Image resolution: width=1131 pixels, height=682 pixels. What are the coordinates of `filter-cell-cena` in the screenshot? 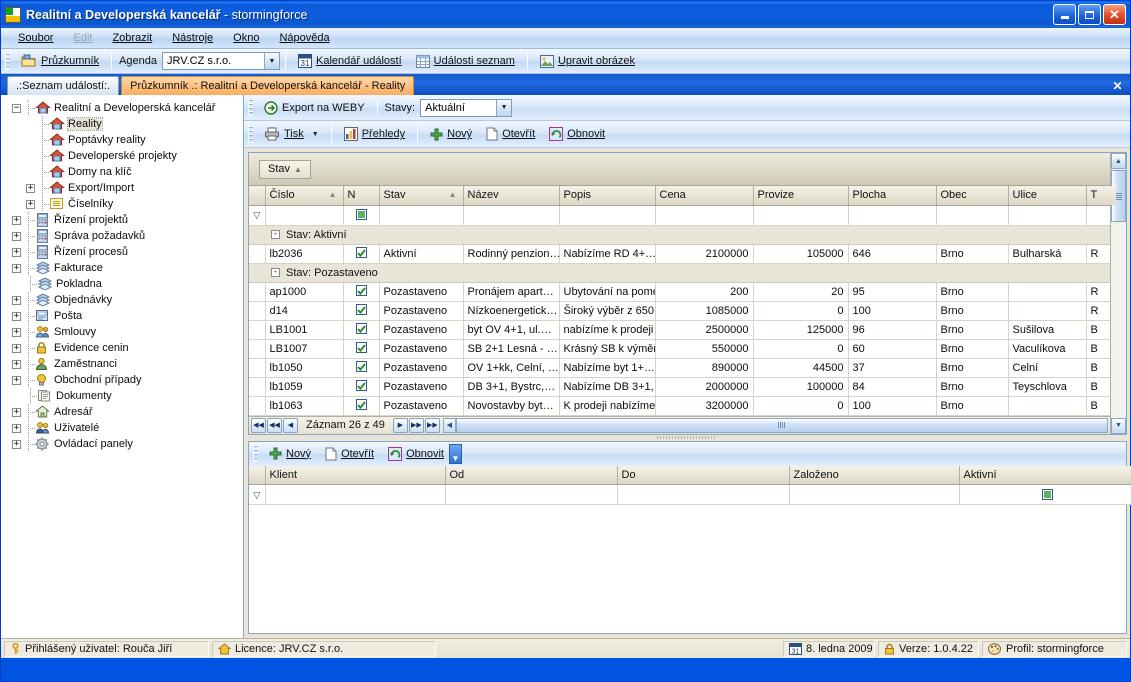 It's located at (704, 215).